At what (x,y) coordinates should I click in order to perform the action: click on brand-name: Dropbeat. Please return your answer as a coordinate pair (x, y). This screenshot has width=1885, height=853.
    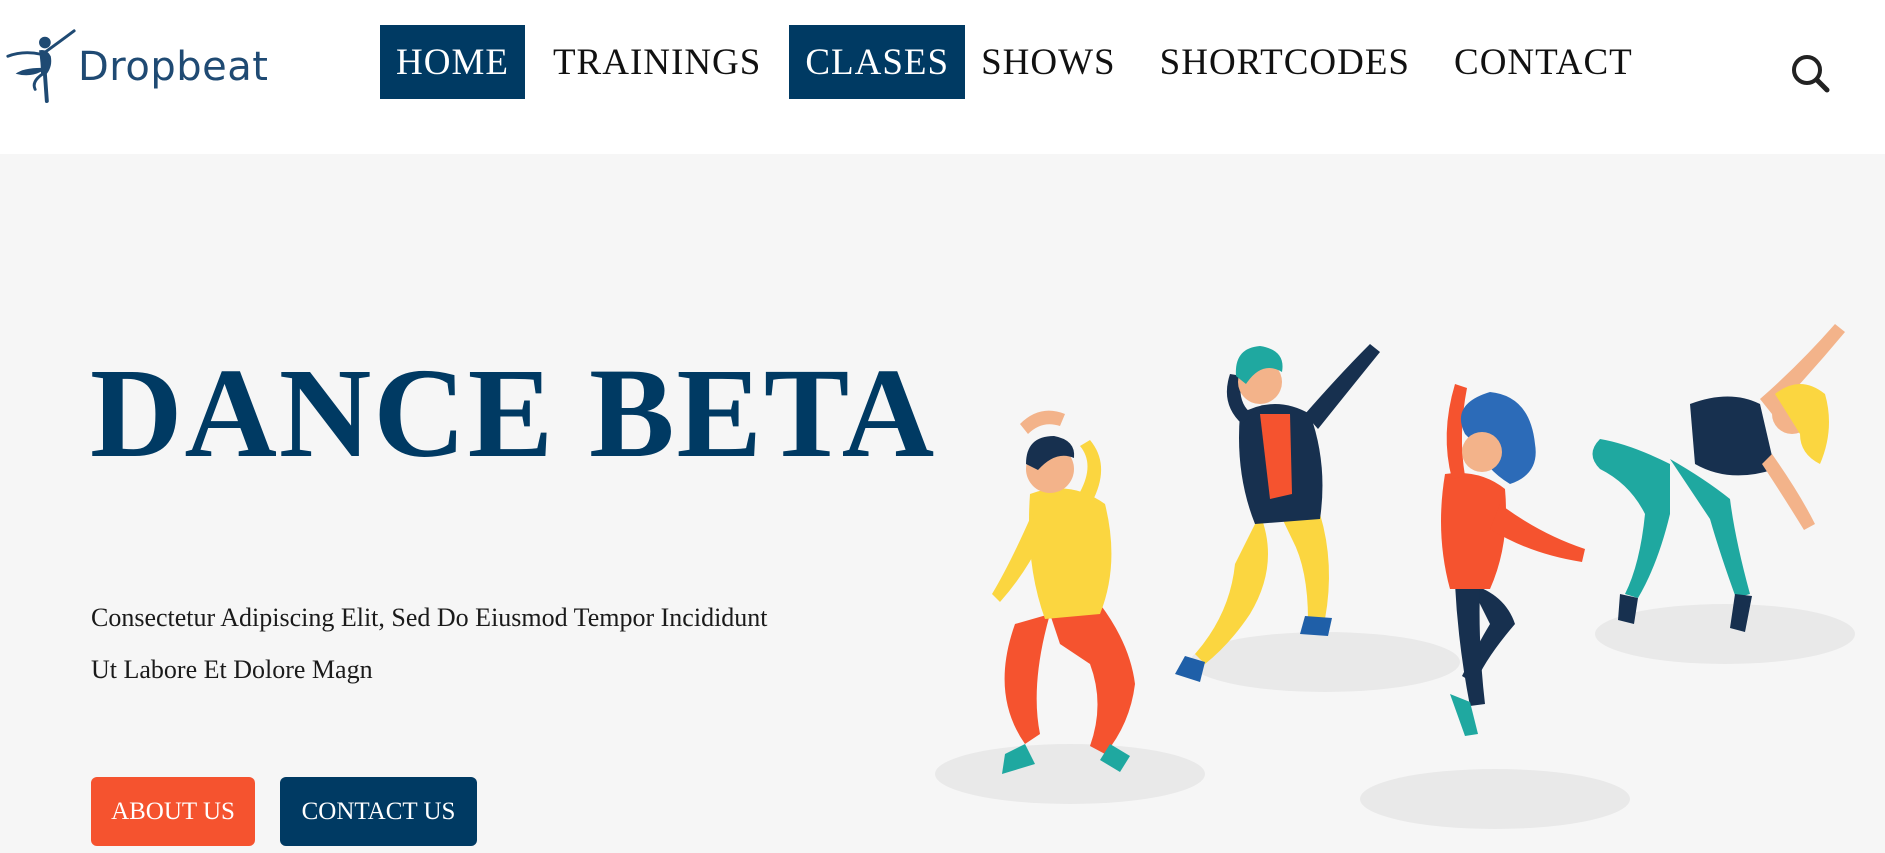
    Looking at the image, I should click on (173, 67).